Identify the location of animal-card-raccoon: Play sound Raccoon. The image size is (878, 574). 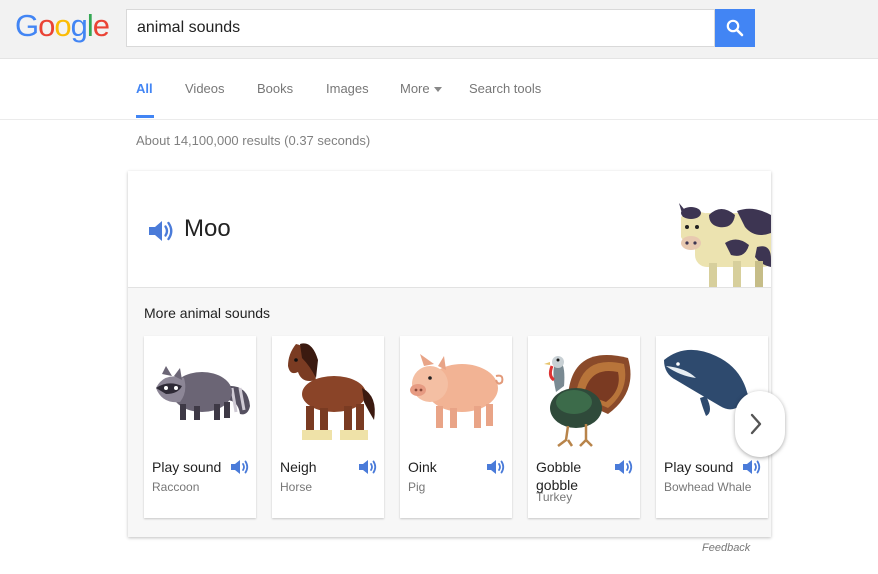
(200, 427).